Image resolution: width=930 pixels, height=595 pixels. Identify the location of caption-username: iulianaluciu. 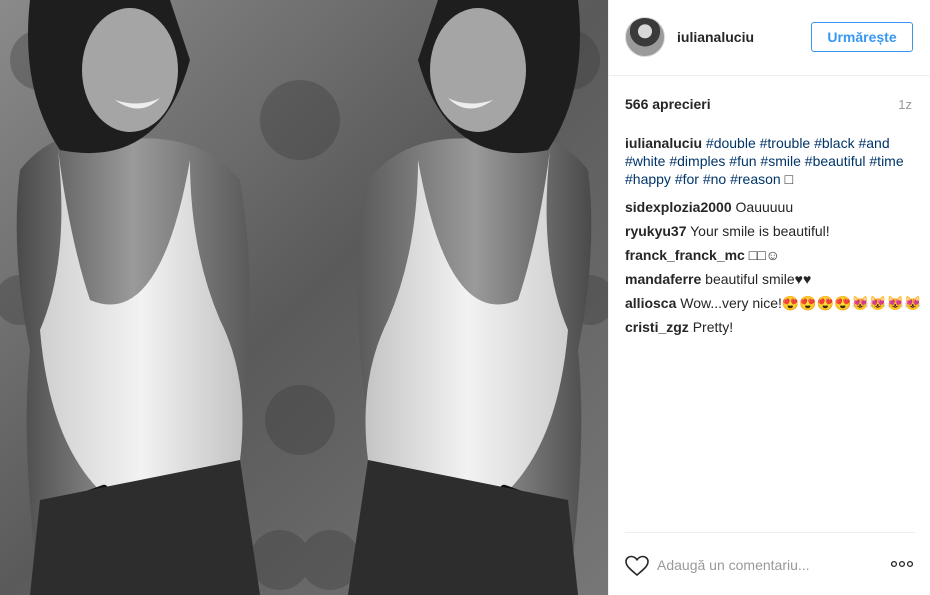
(663, 143).